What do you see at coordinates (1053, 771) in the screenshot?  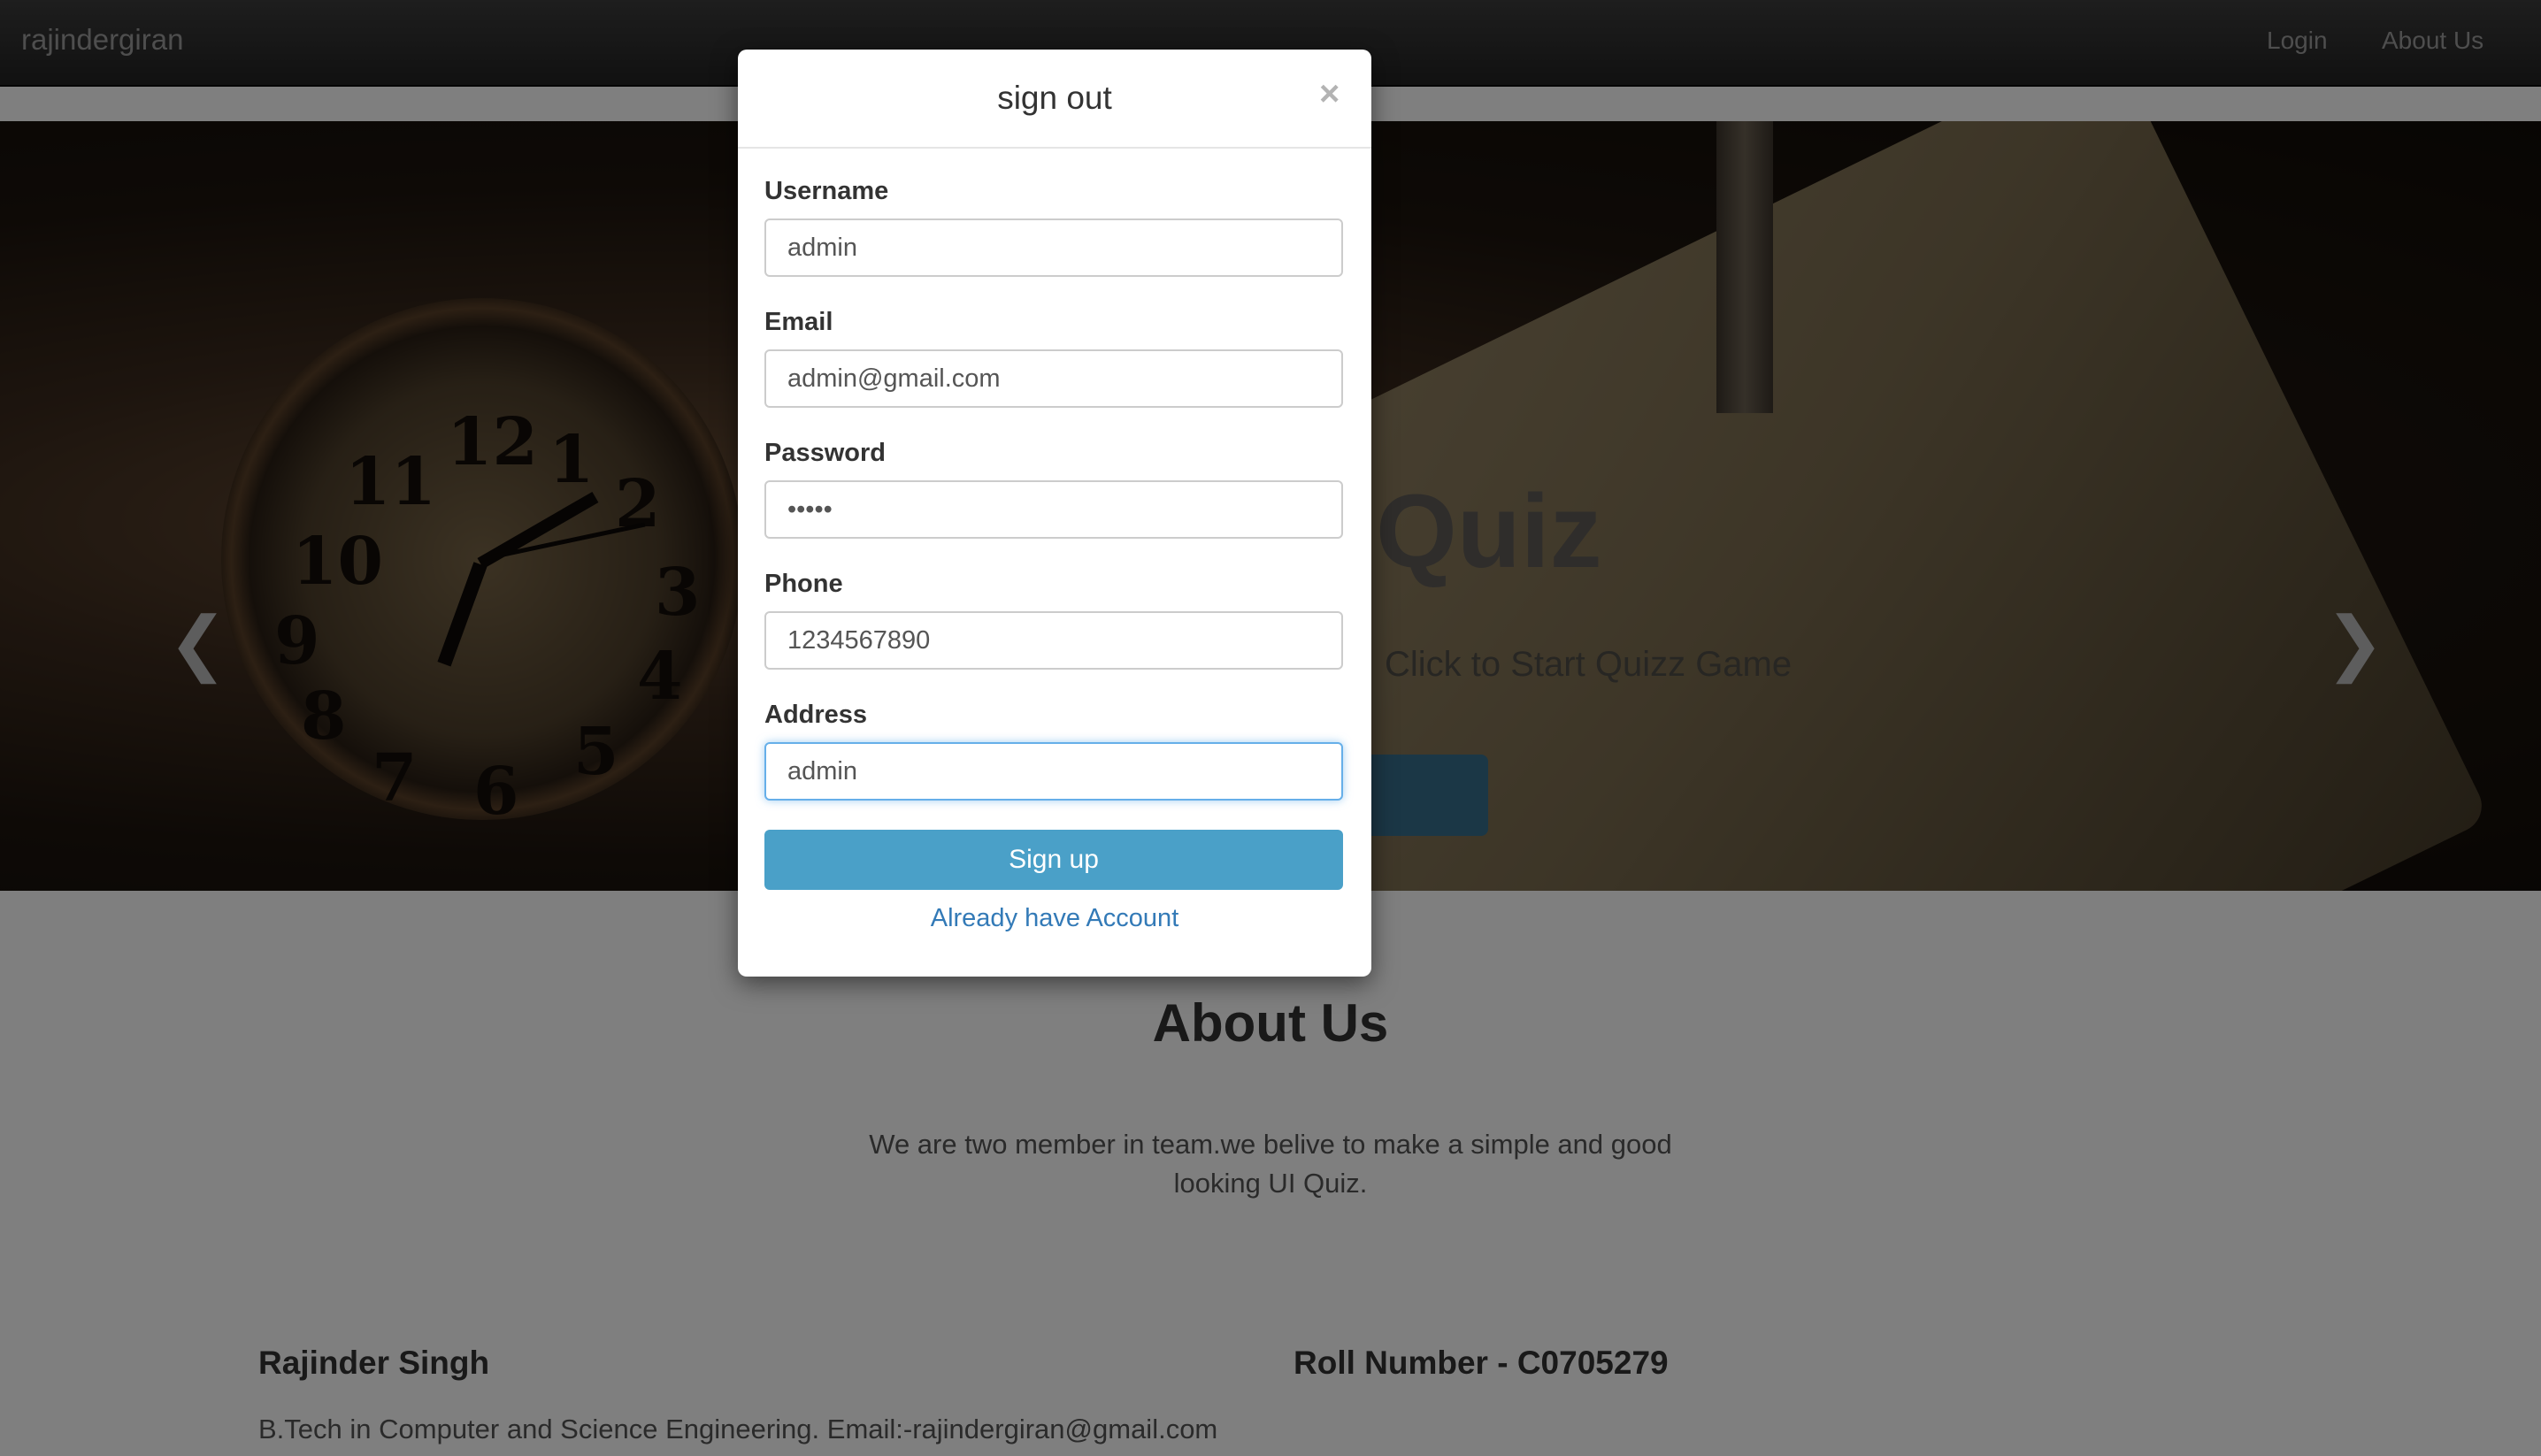 I see `address-input` at bounding box center [1053, 771].